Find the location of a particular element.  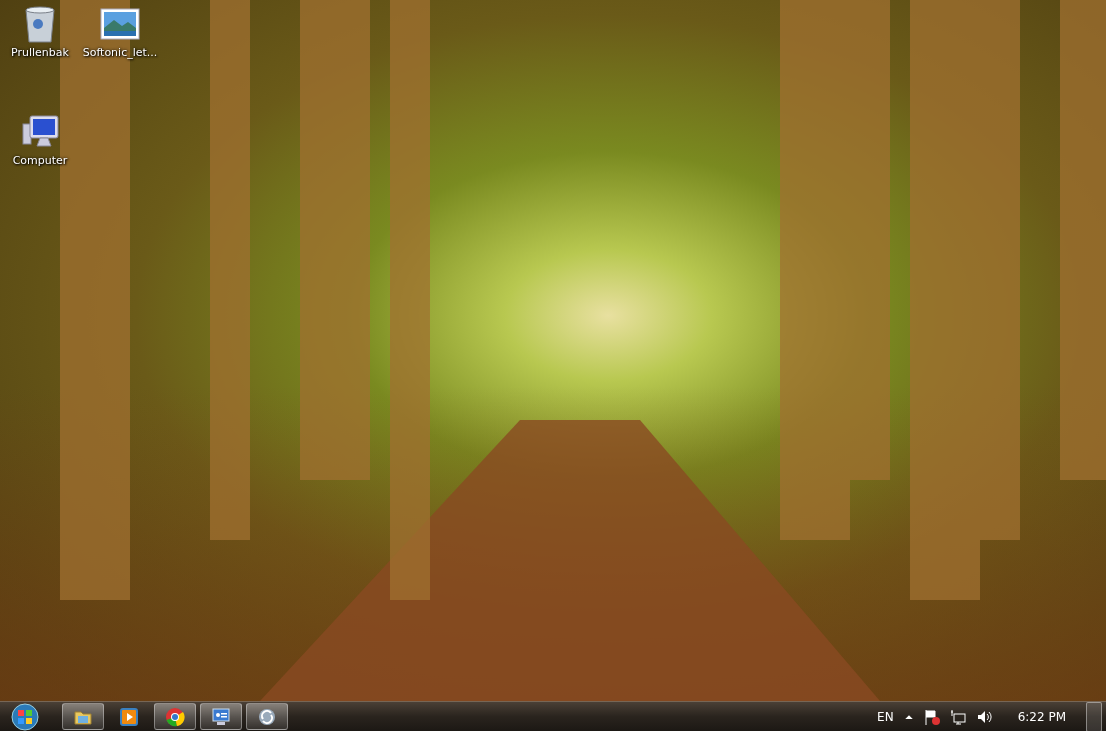

language-indicator: EN is located at coordinates (885, 716).